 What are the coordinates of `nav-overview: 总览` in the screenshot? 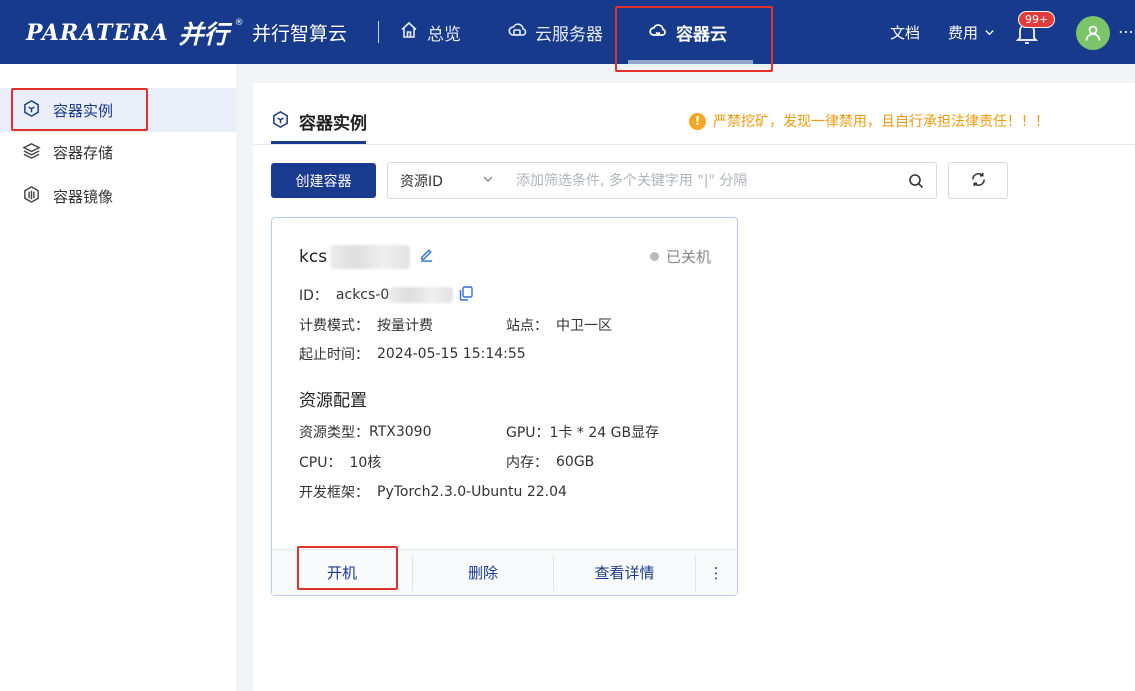 It's located at (430, 32).